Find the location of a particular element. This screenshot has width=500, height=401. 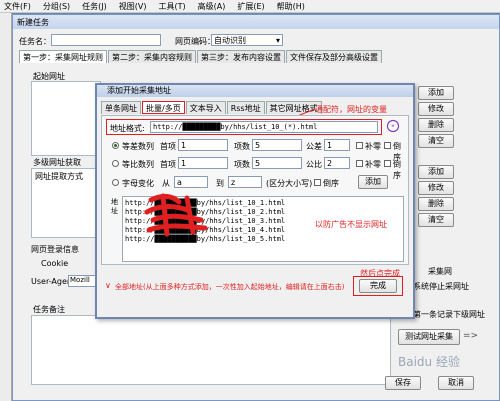

watermark: Baidu 经验 is located at coordinates (429, 362).